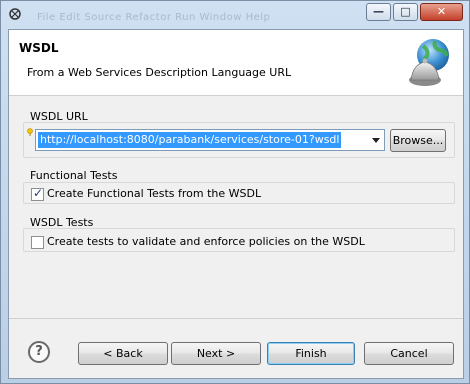 The height and width of the screenshot is (384, 470). What do you see at coordinates (39, 352) in the screenshot?
I see `help-icon: ?` at bounding box center [39, 352].